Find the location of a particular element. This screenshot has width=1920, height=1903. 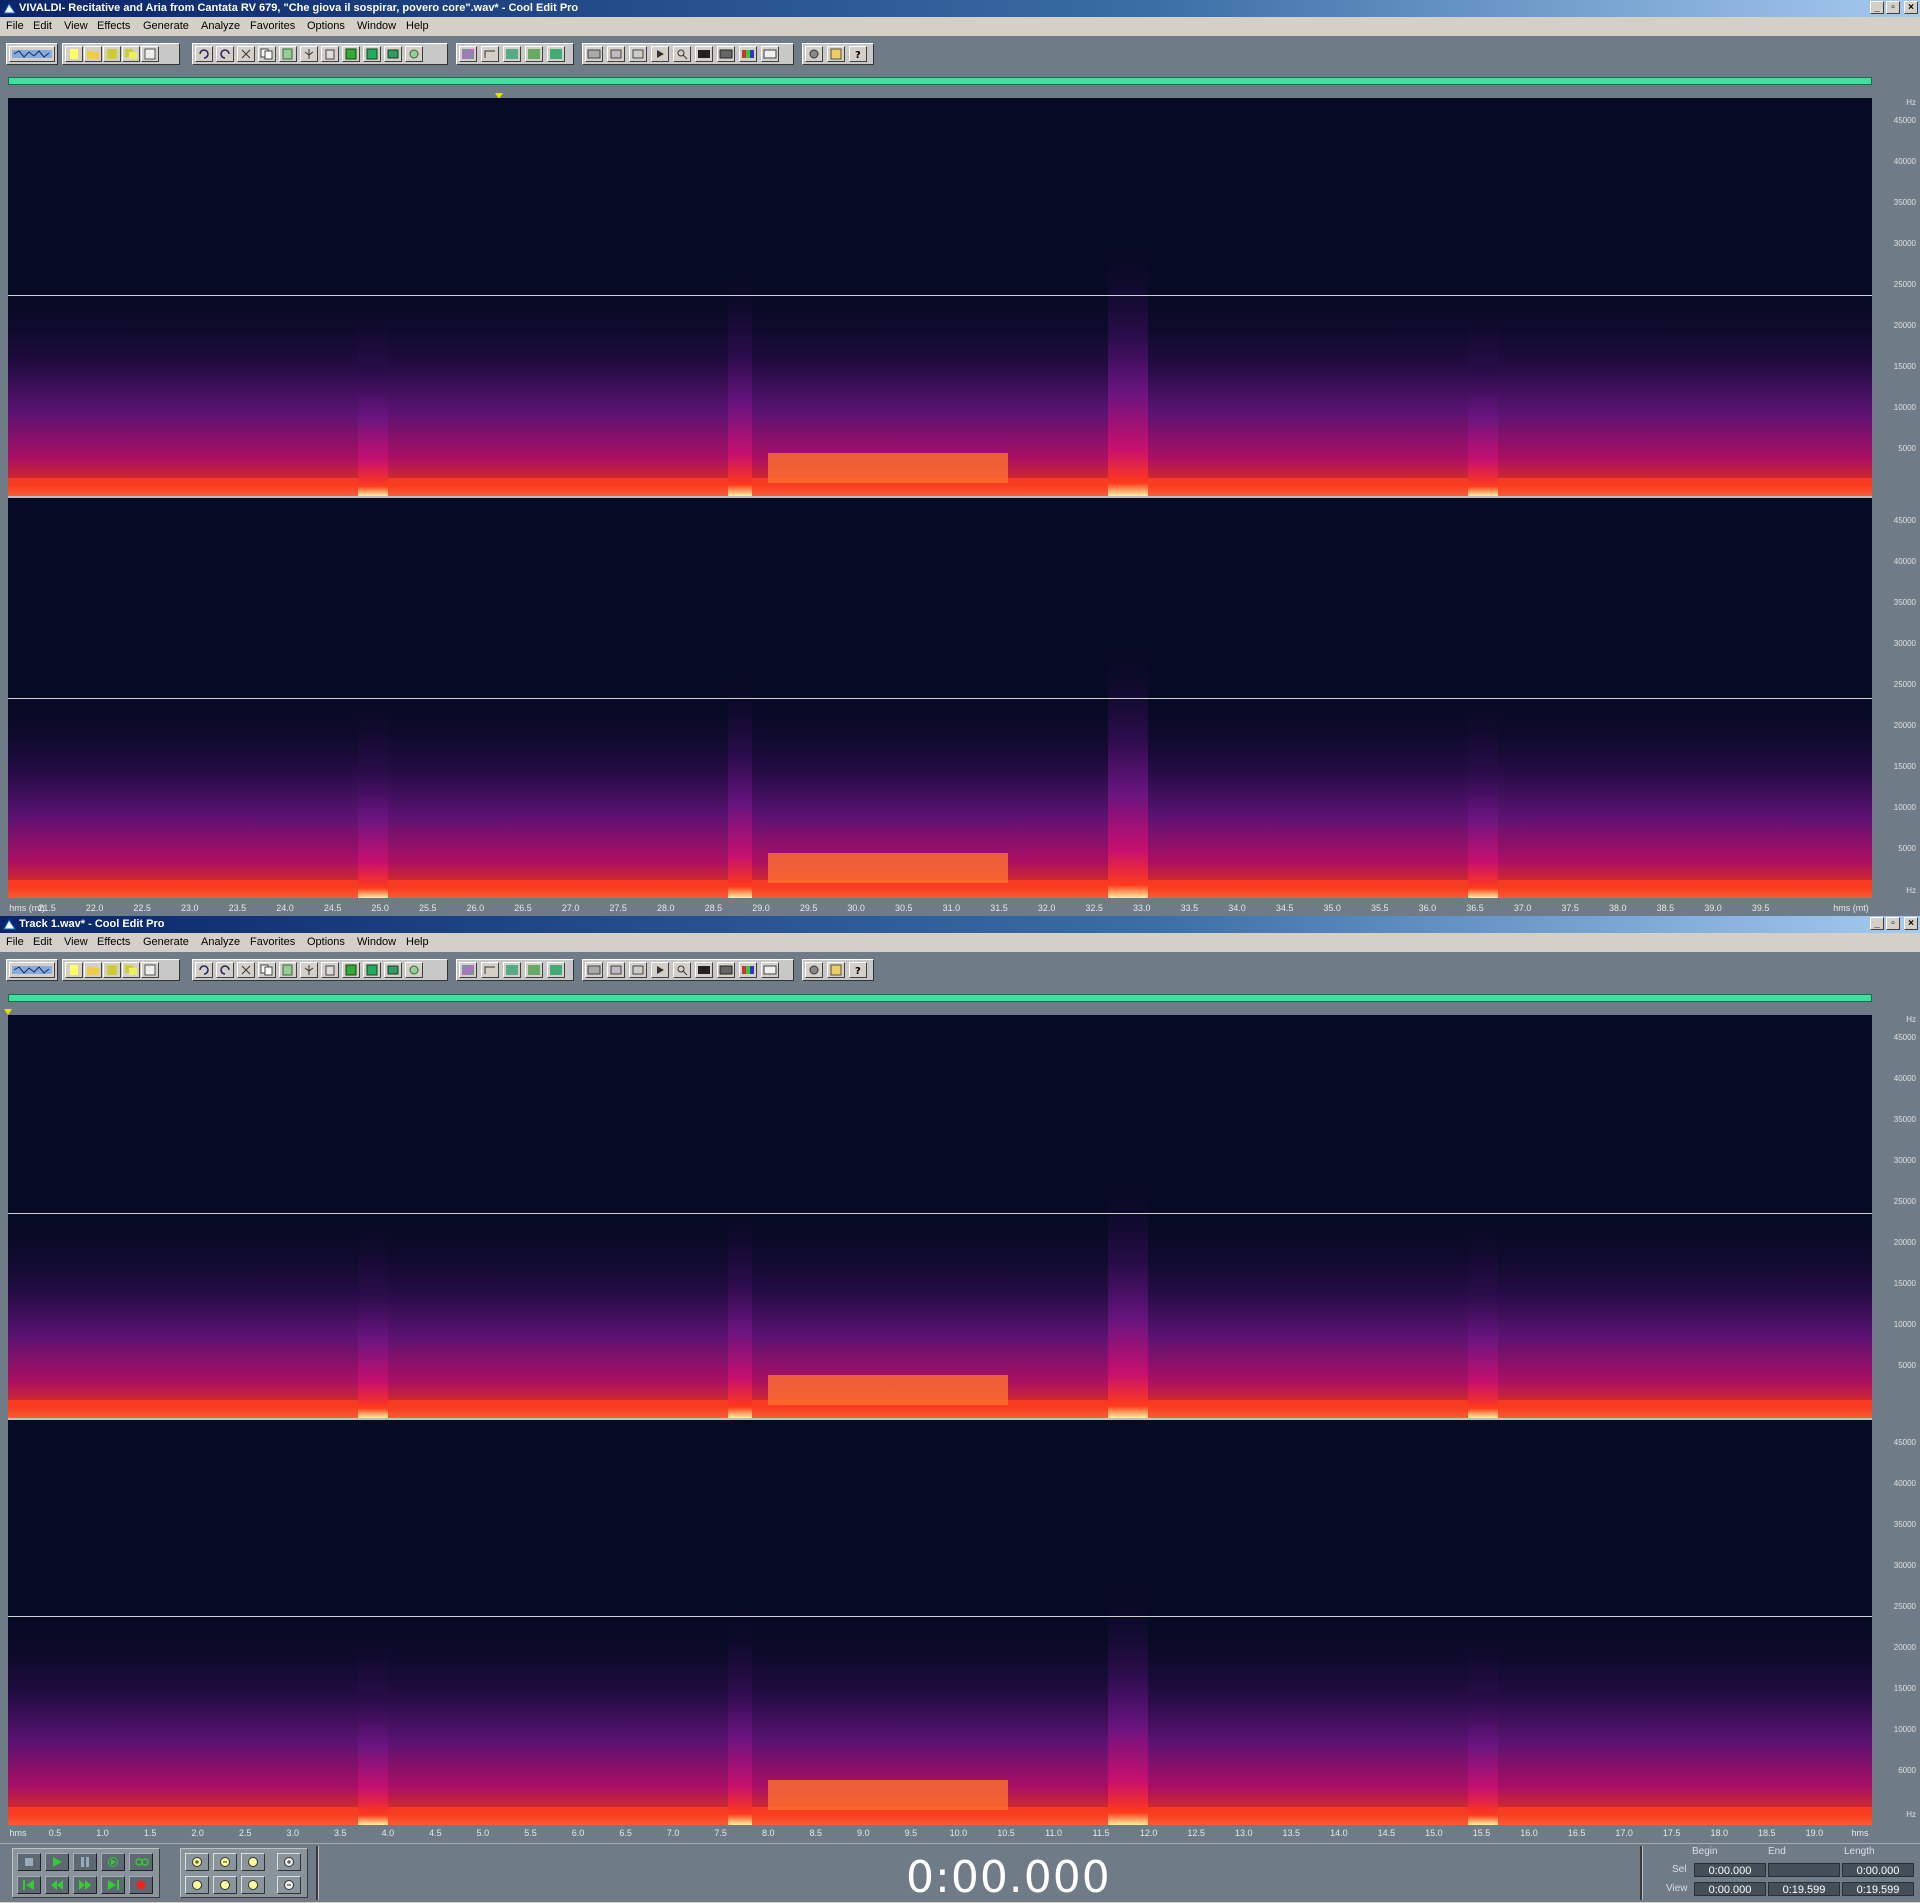

paste-new-button is located at coordinates (372, 970).